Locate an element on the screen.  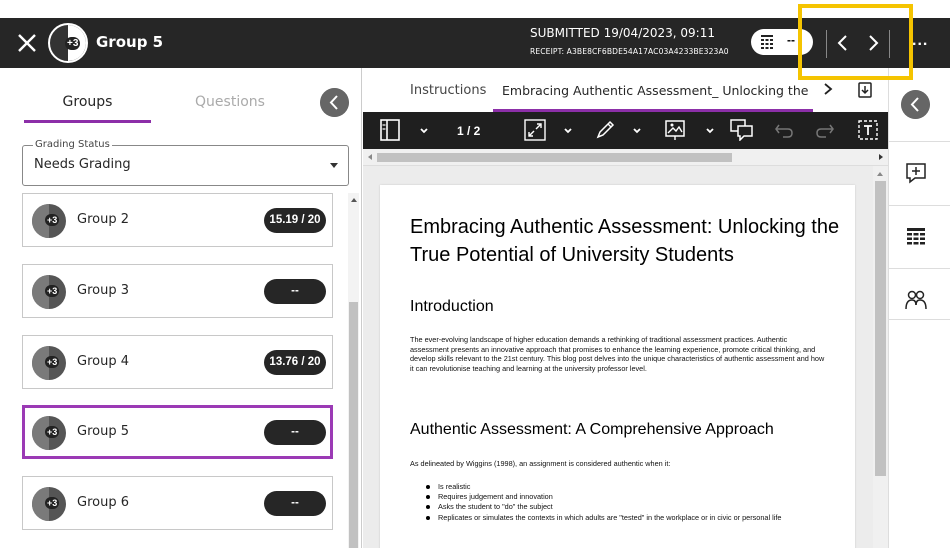
group-title: Group 5 is located at coordinates (130, 42).